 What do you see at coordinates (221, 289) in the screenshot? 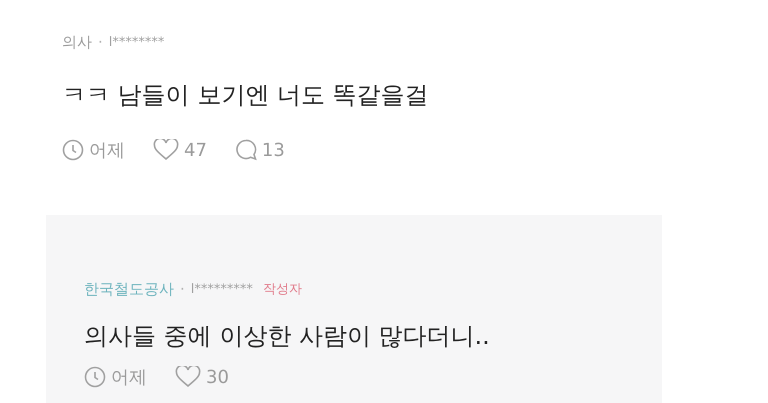
I see `user-name: l*********` at bounding box center [221, 289].